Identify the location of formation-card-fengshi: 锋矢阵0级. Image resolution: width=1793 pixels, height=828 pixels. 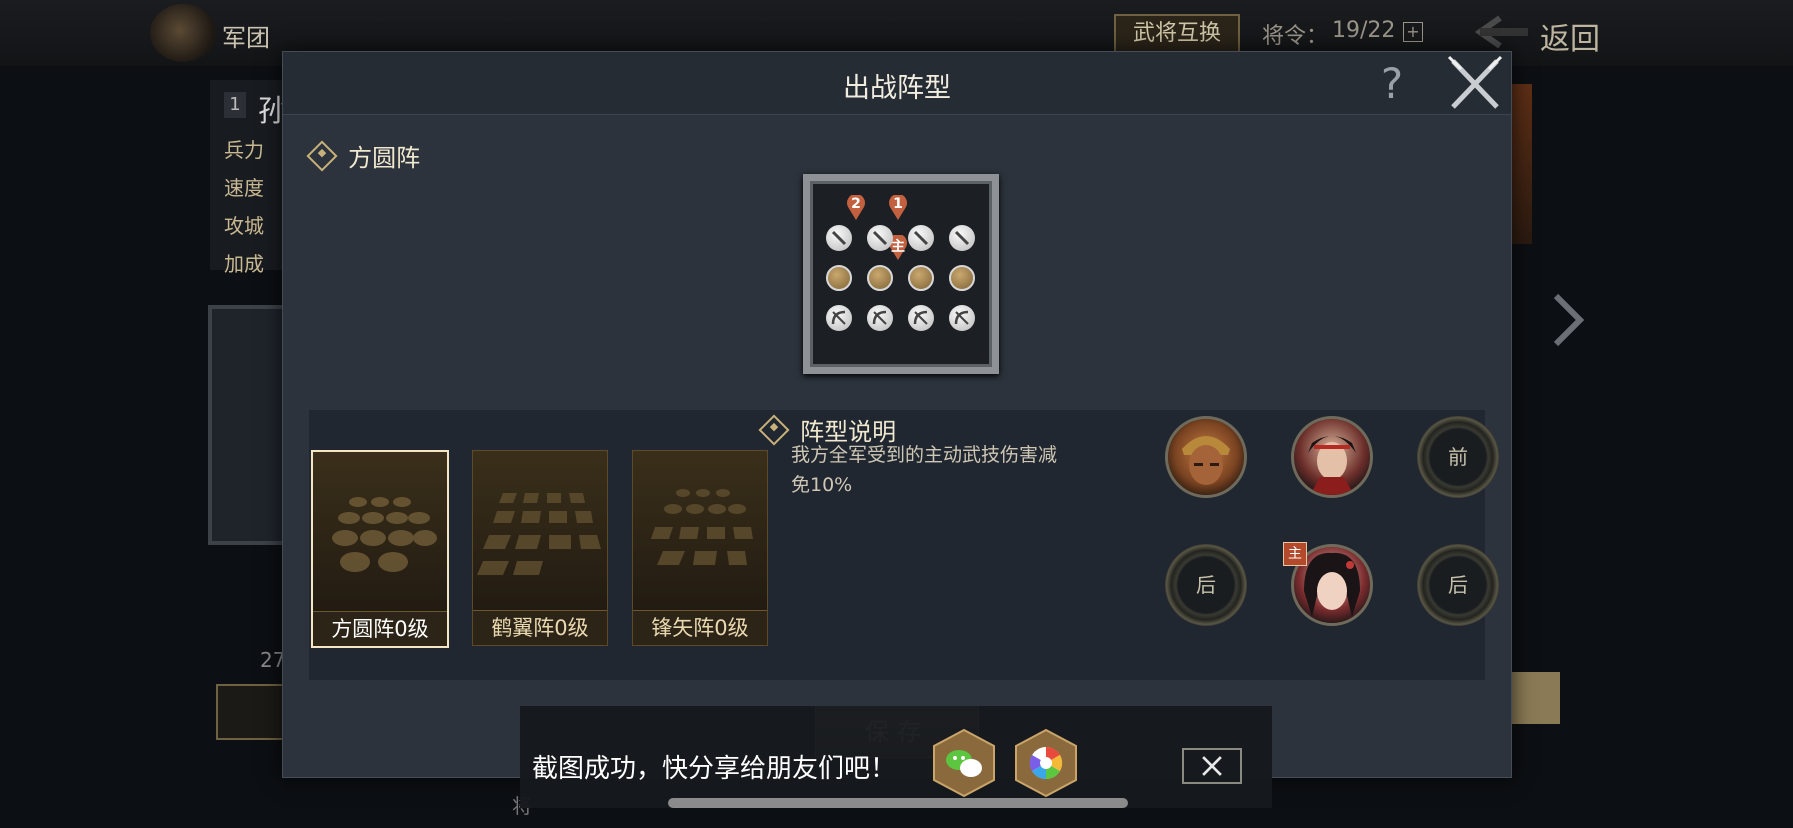
(700, 548).